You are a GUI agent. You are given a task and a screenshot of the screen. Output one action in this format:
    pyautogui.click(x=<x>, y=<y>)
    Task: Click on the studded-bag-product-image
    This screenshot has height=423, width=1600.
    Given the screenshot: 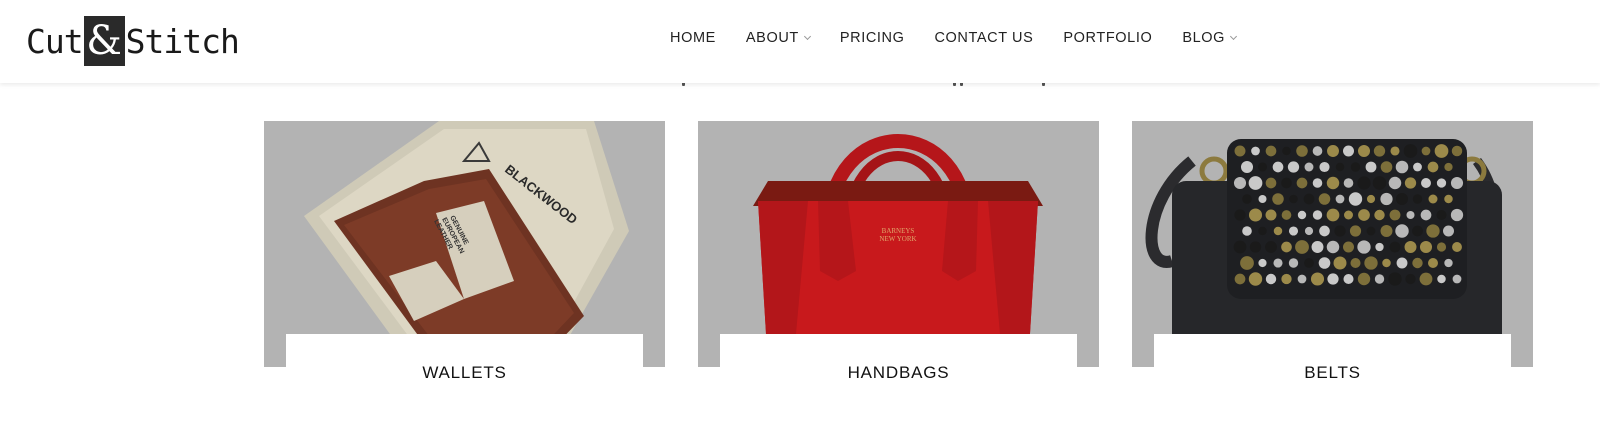 What is the action you would take?
    pyautogui.click(x=1332, y=244)
    